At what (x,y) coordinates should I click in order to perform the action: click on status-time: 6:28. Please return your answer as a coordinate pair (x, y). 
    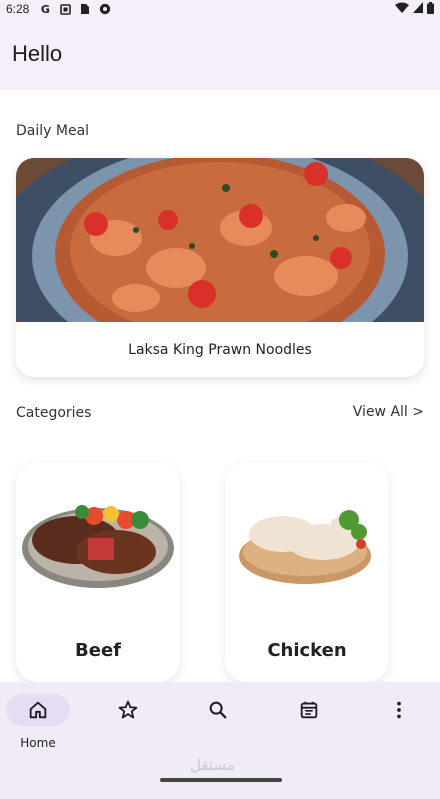
    Looking at the image, I should click on (18, 9).